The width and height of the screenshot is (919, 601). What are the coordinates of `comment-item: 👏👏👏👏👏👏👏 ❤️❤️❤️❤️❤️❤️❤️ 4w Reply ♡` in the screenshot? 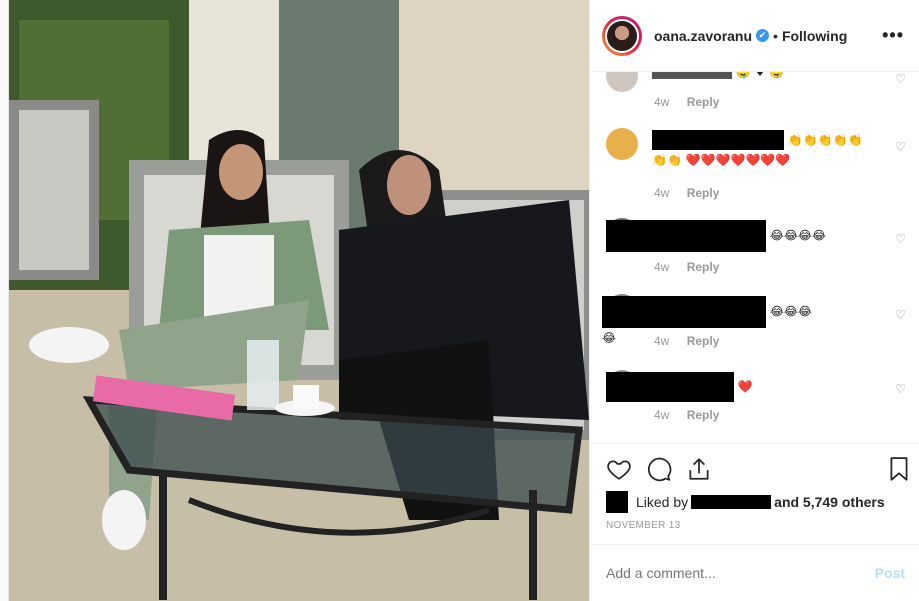 It's located at (756, 164).